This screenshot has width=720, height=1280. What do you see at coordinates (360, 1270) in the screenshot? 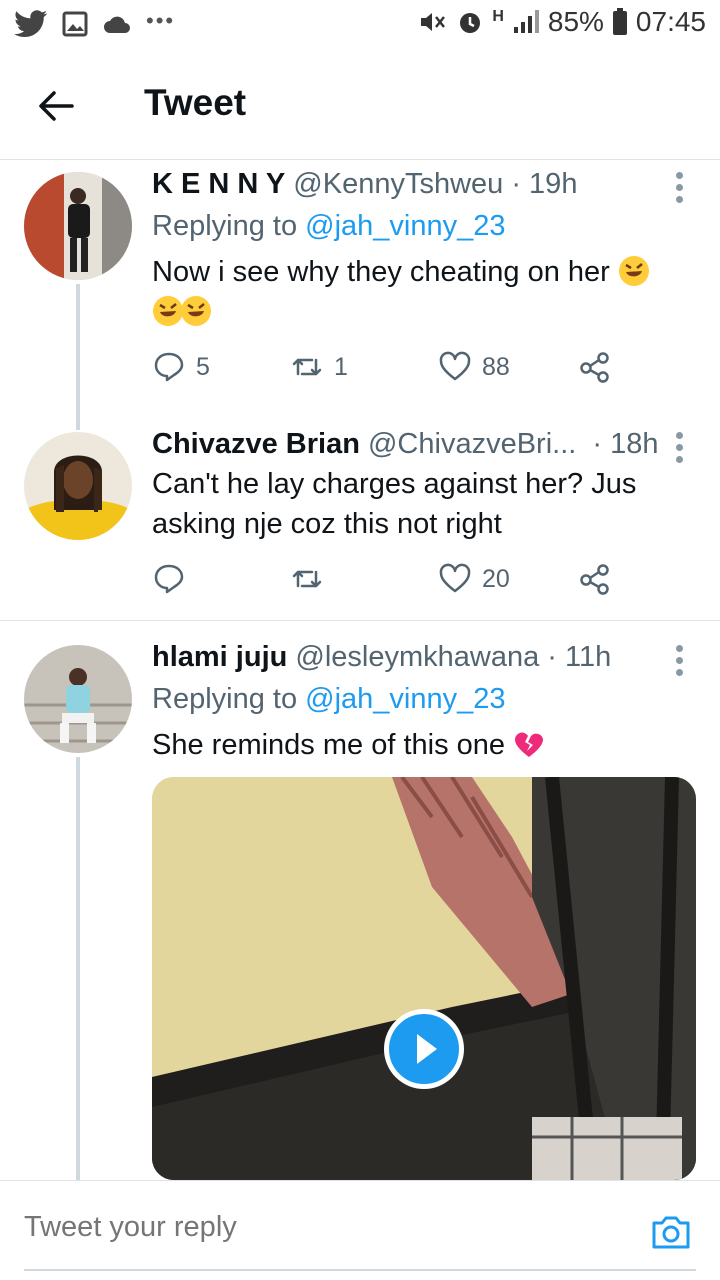
I see `input-underline` at bounding box center [360, 1270].